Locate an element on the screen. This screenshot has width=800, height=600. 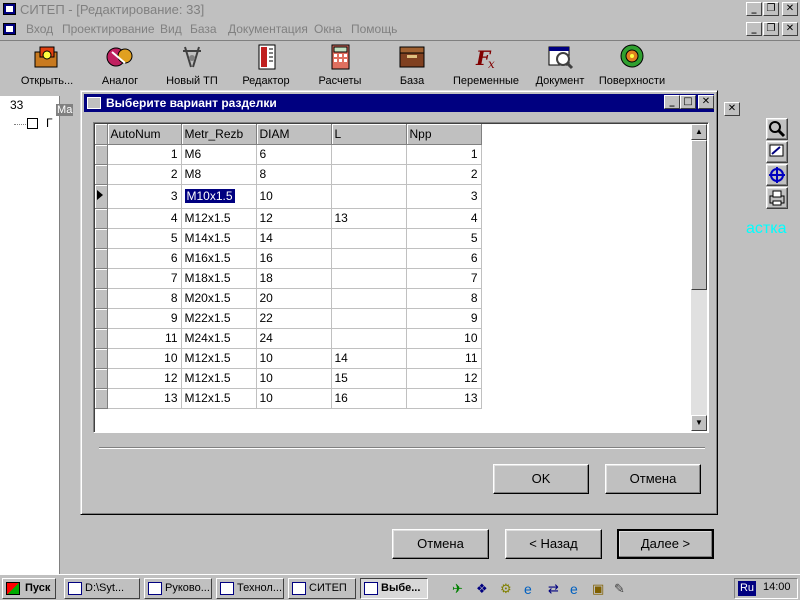
cell-diam: 22 is located at coordinates (294, 318).